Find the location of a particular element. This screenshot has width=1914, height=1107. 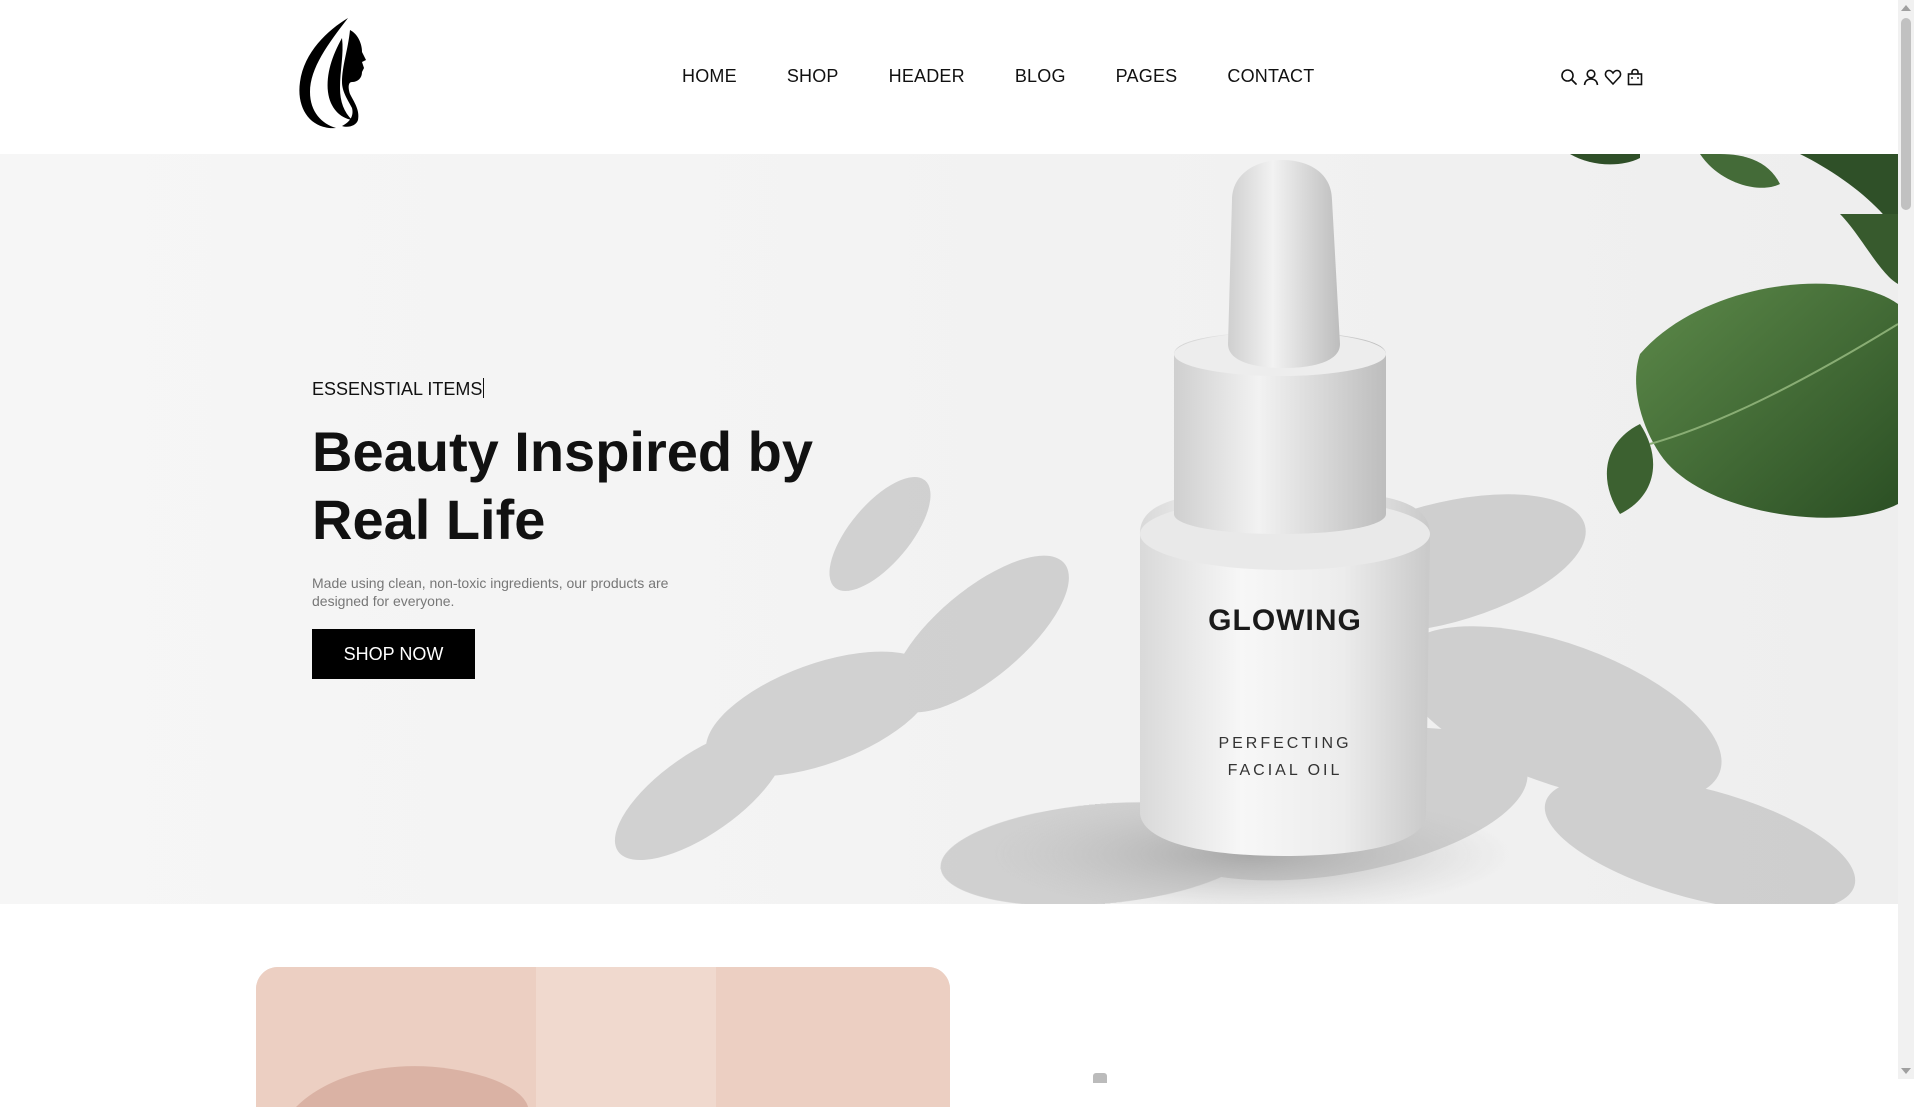

brand-logo is located at coordinates (332, 75).